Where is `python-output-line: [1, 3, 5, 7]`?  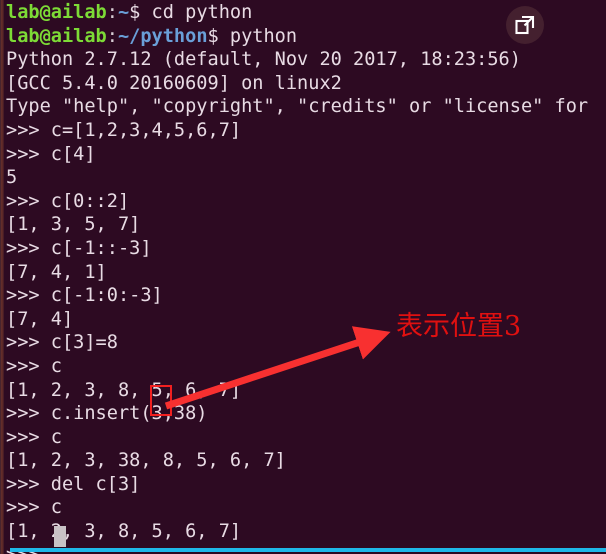
python-output-line: [1, 3, 5, 7] is located at coordinates (73, 225).